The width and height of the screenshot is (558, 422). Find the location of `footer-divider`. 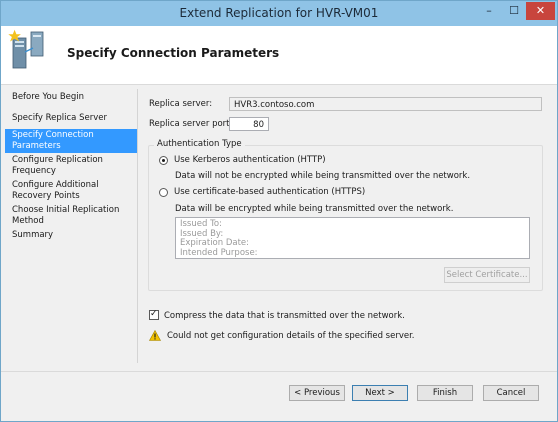

footer-divider is located at coordinates (279, 371).